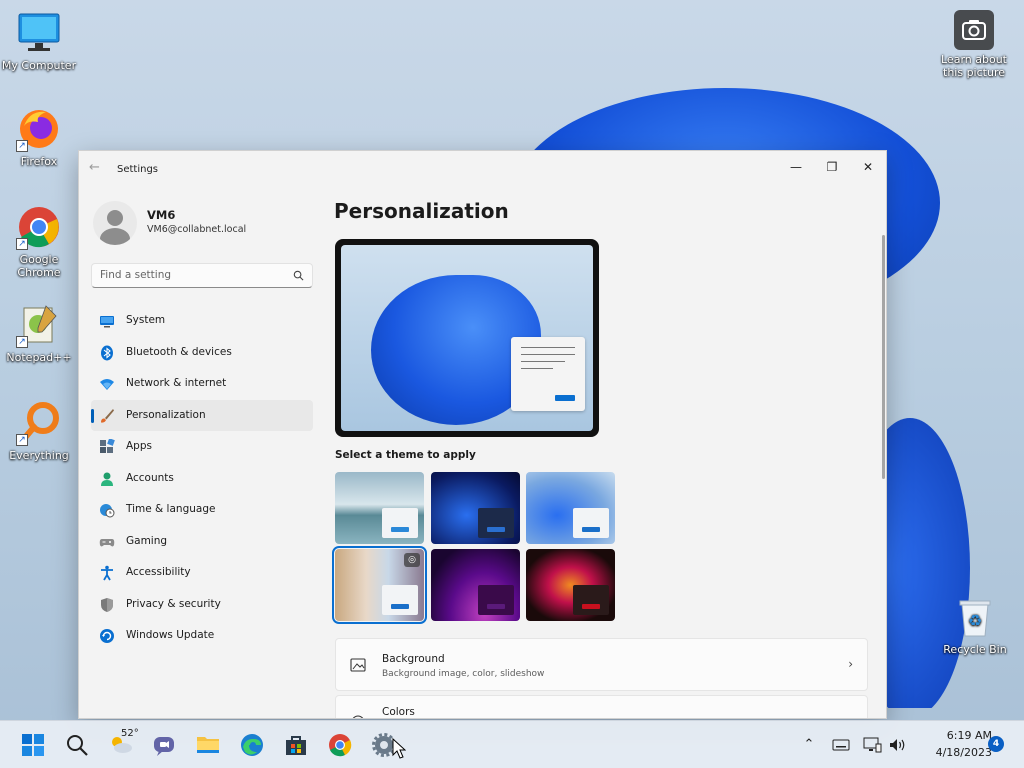 This screenshot has height=768, width=1024. Describe the element at coordinates (197, 229) in the screenshot. I see `user-email: VM6@collabnet.local` at that location.